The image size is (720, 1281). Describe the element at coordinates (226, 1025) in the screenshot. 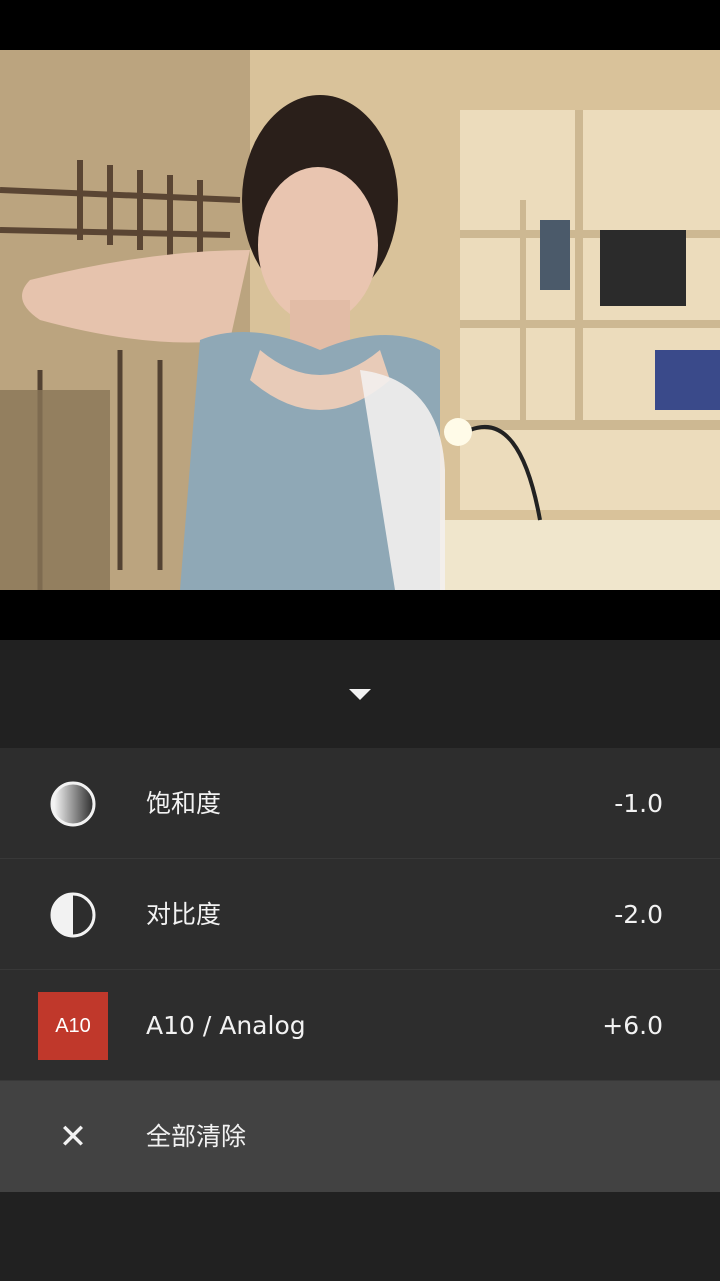

I see `adjustment-label: A10 / Analog` at that location.